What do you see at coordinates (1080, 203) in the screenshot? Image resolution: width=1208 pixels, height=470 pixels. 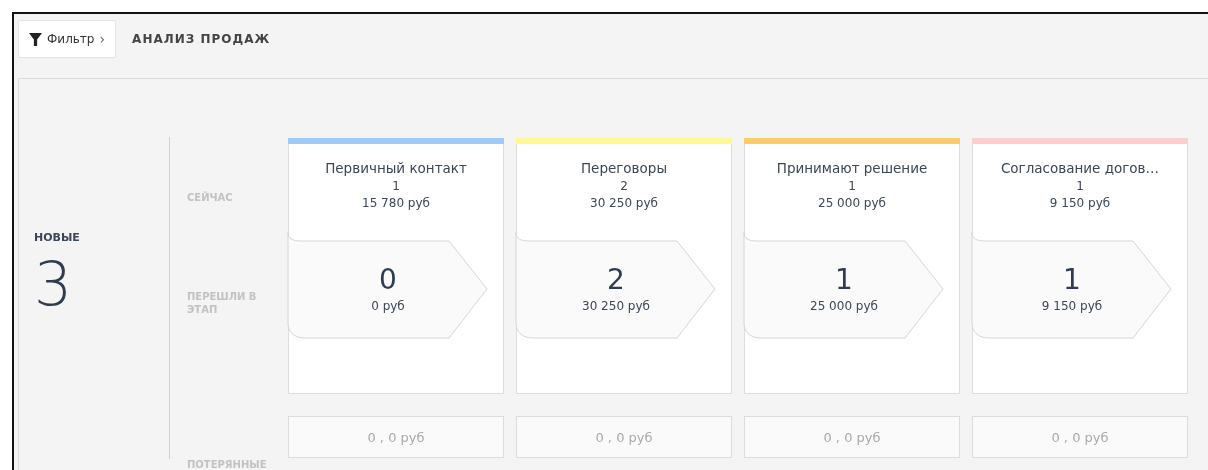 I see `stage-amount: 9 150 руб` at bounding box center [1080, 203].